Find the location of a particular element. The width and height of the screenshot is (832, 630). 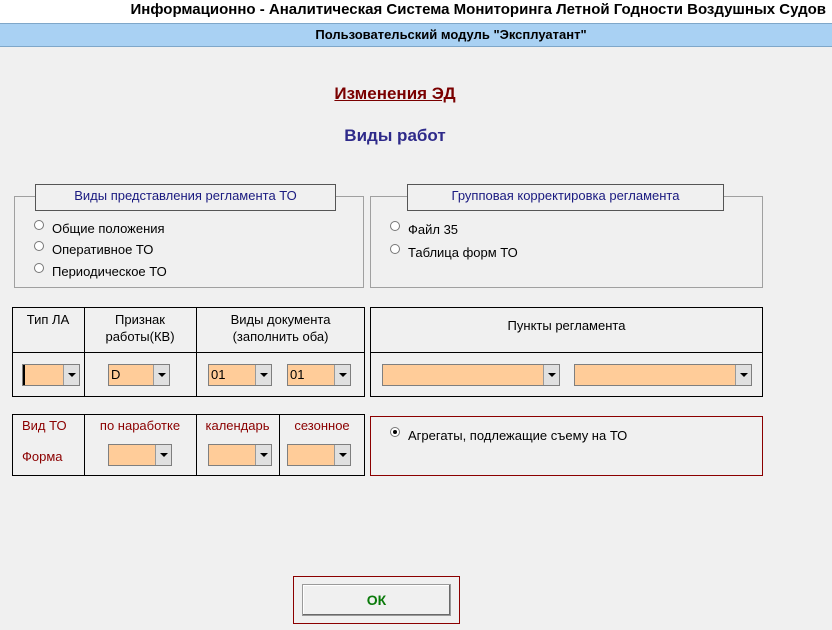

reg-items-header: Пункты регламента is located at coordinates (566, 325).